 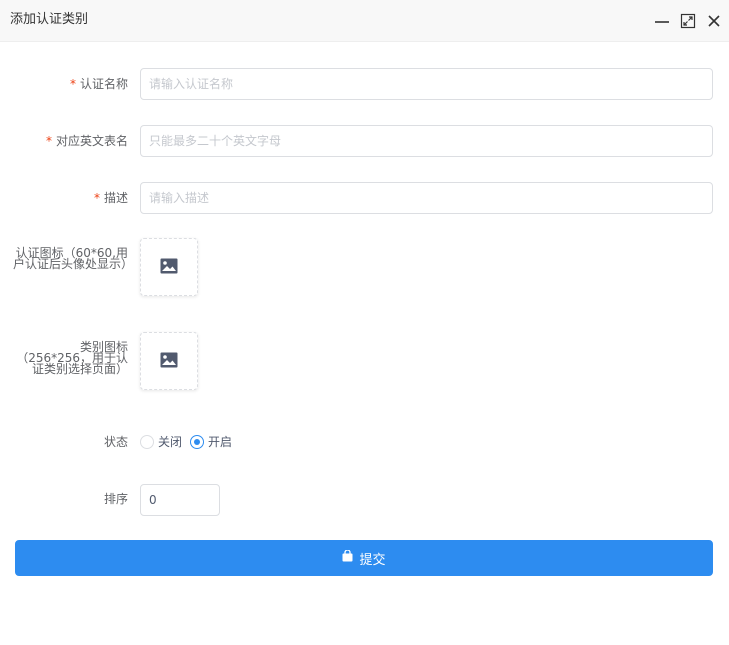 I want to click on name-input, so click(x=426, y=84).